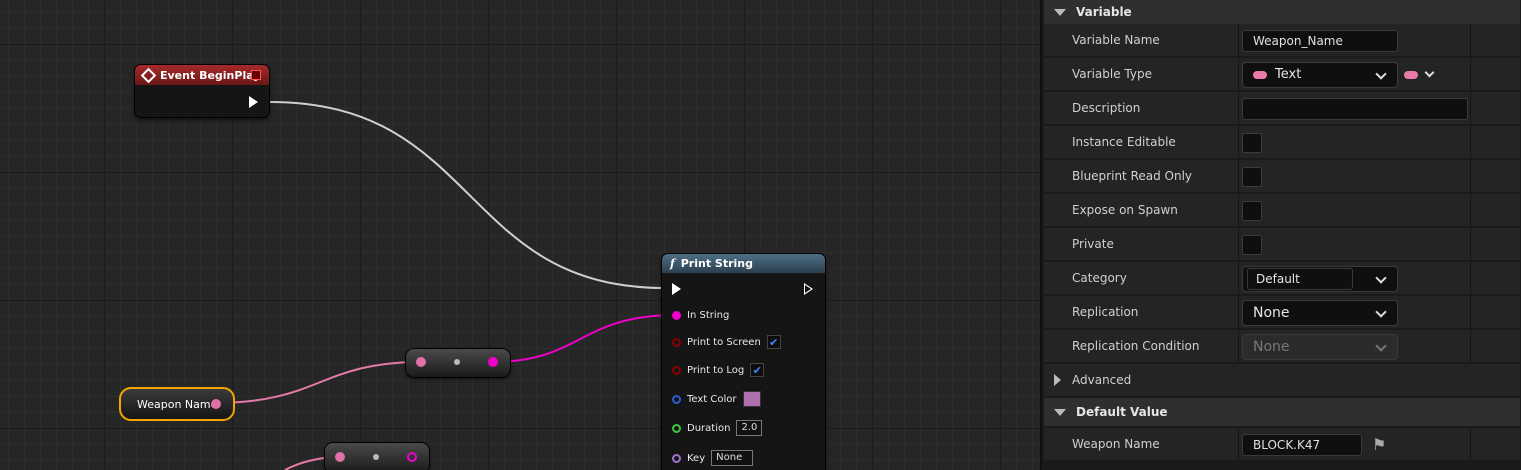 Image resolution: width=1521 pixels, height=470 pixels. Describe the element at coordinates (1302, 444) in the screenshot. I see `weapon-name-default-input: BLOCK.K47` at that location.